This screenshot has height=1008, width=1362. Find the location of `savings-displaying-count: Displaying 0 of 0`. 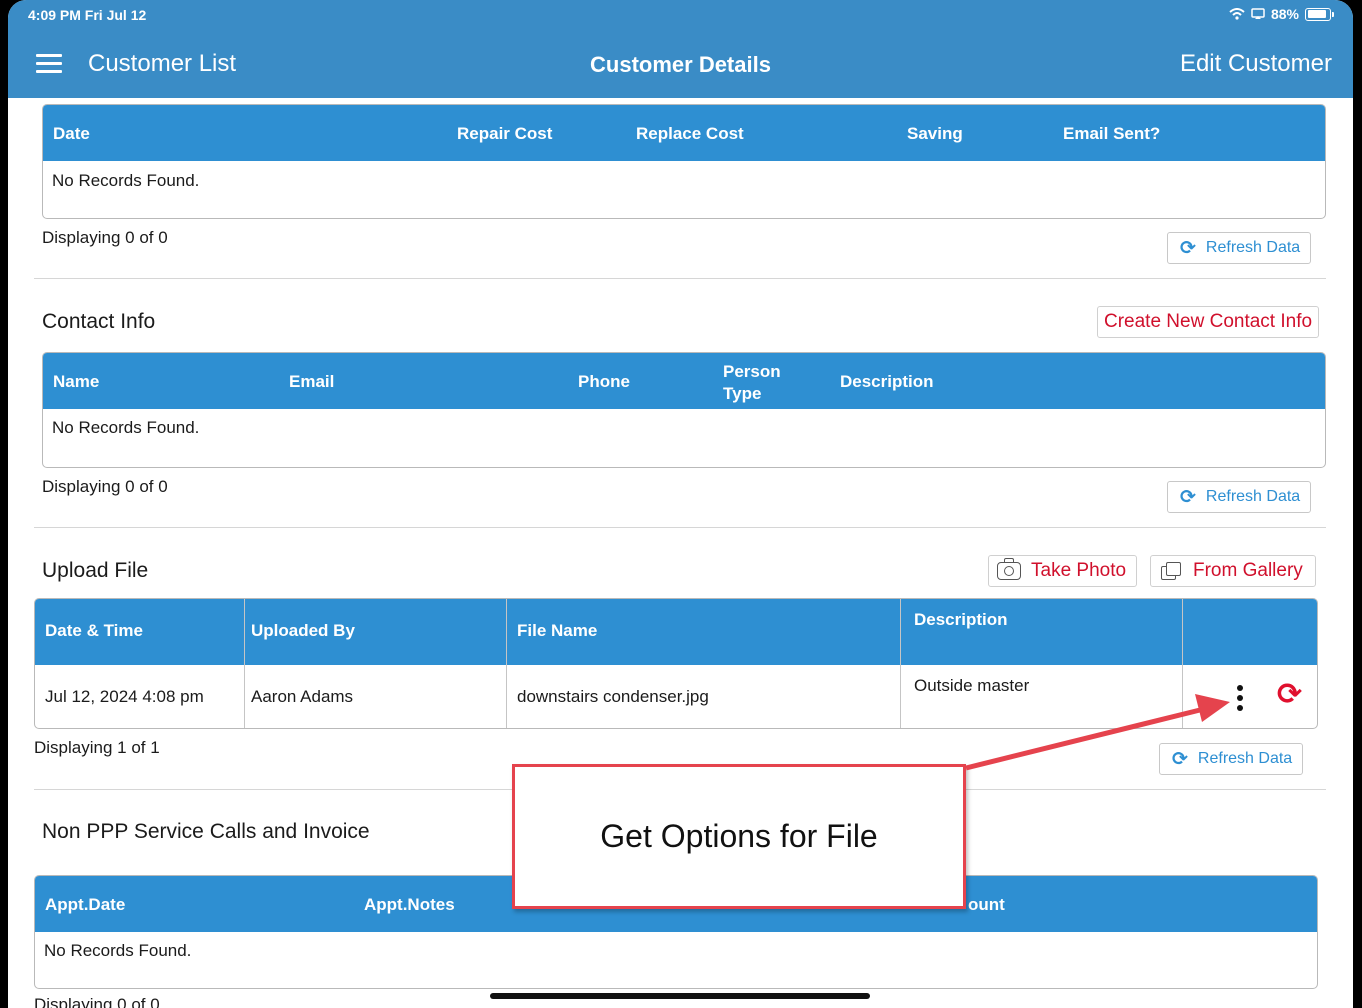

savings-displaying-count: Displaying 0 of 0 is located at coordinates (105, 237).